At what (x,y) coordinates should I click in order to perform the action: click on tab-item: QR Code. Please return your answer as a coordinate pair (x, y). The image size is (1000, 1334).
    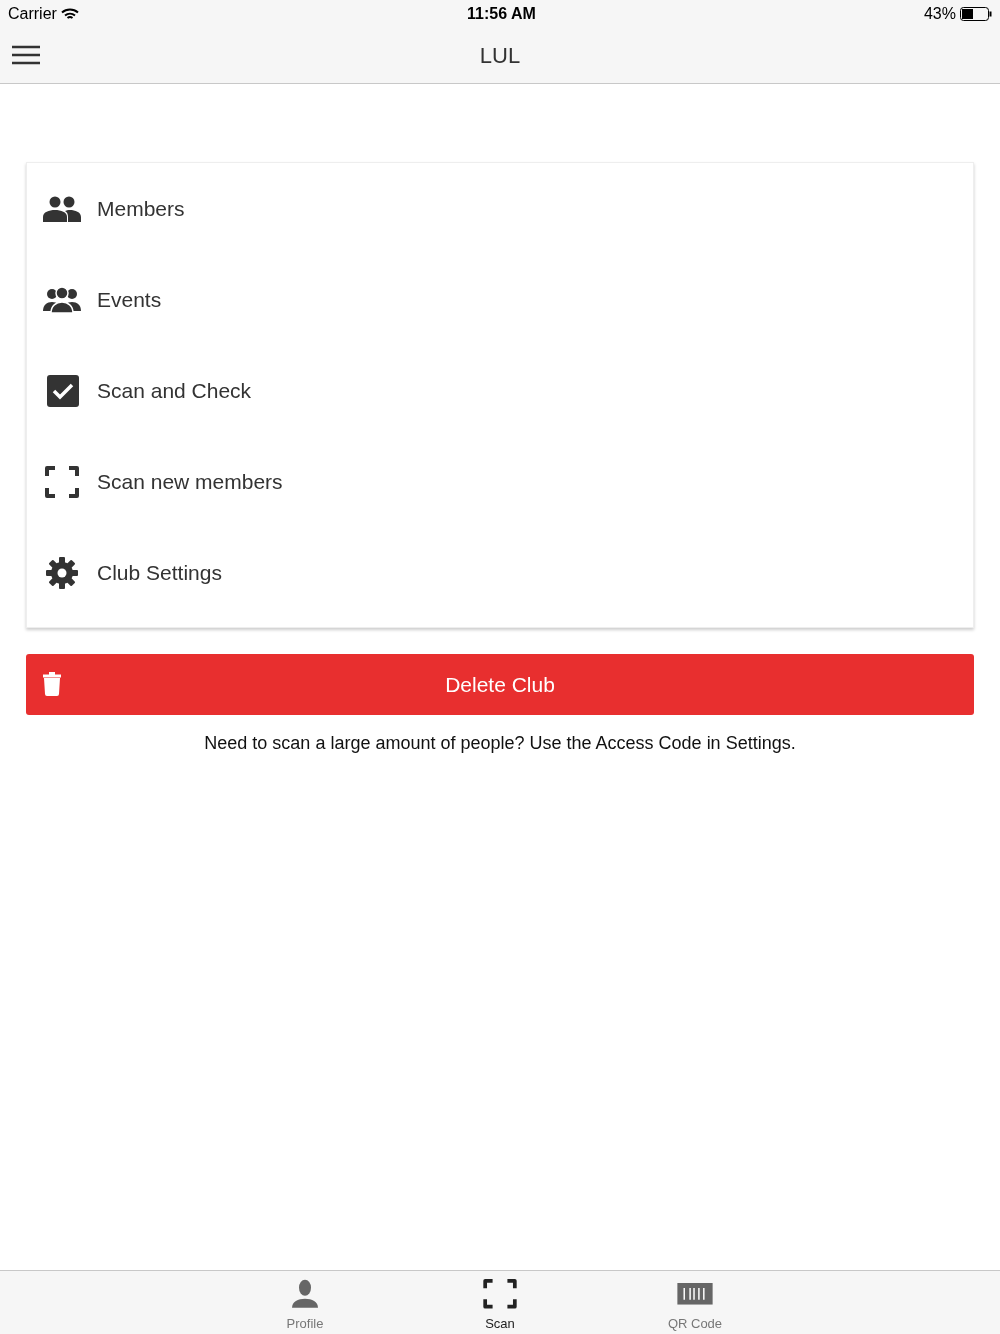
    Looking at the image, I should click on (695, 1302).